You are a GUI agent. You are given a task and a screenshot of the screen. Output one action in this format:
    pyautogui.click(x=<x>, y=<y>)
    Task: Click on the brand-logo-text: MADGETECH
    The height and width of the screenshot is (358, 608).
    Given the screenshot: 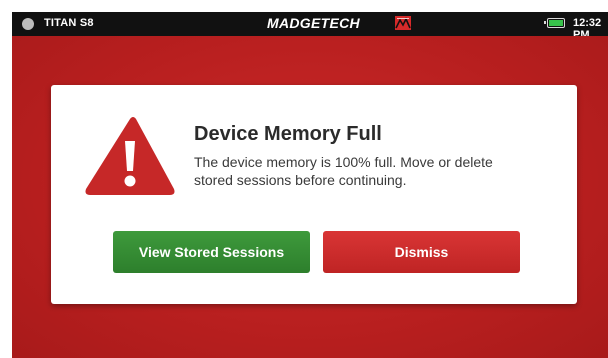 What is the action you would take?
    pyautogui.click(x=313, y=23)
    